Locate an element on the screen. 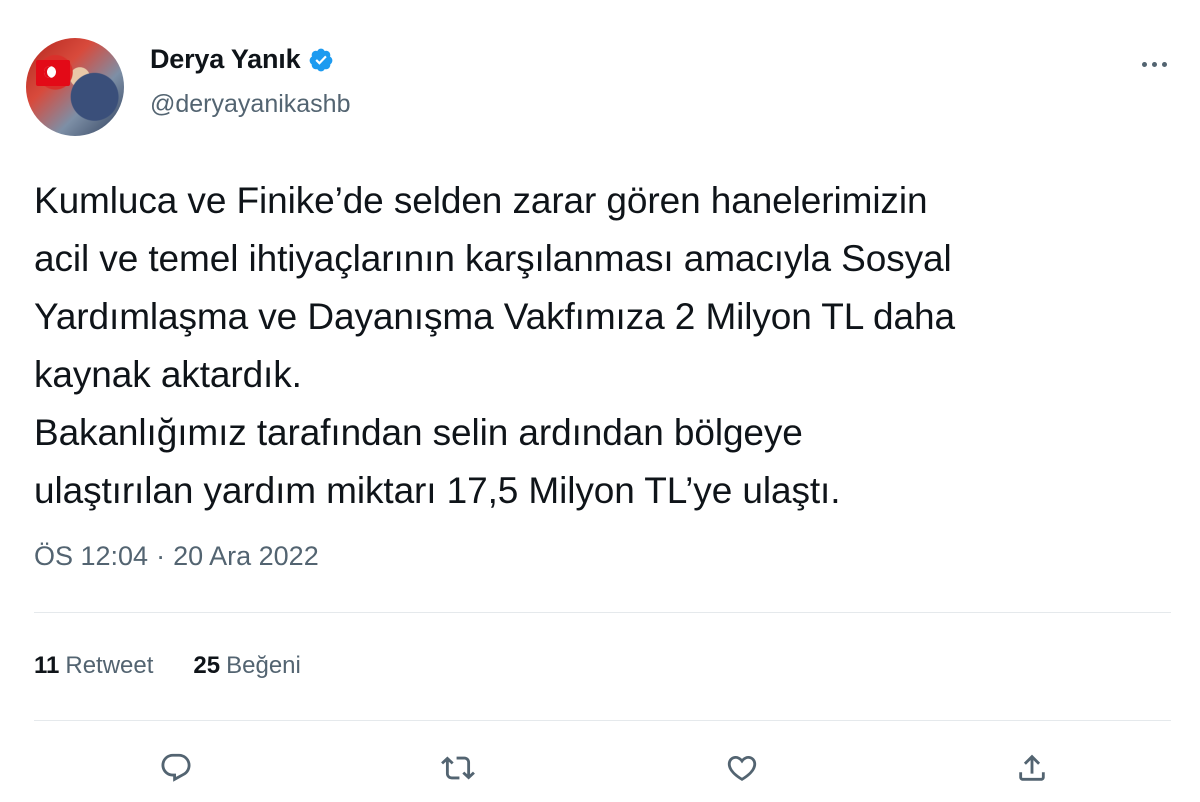 The height and width of the screenshot is (802, 1200). author-name-row: Derya Yanık is located at coordinates (242, 59).